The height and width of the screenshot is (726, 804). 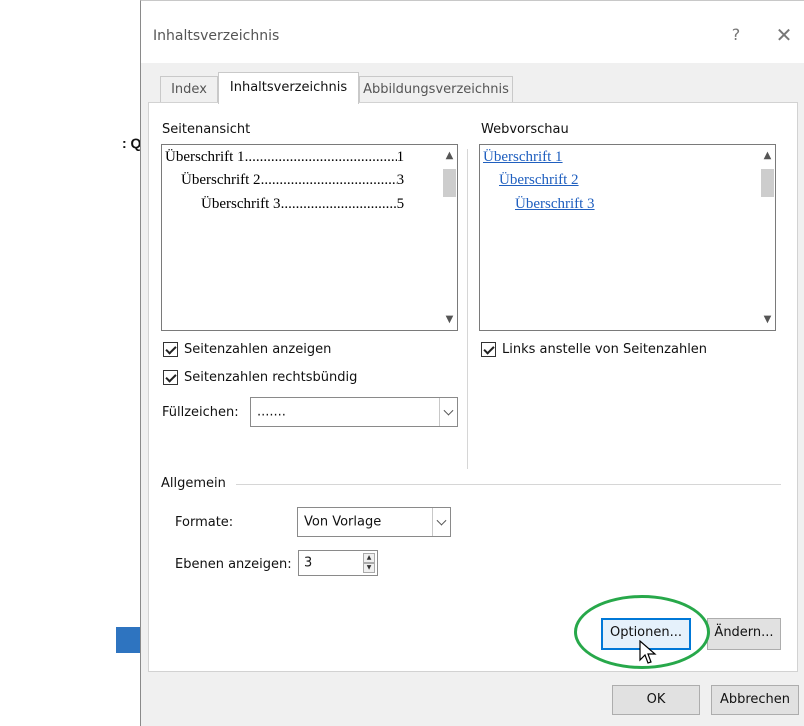 What do you see at coordinates (539, 180) in the screenshot?
I see `web-preview-link: Überschrift 2` at bounding box center [539, 180].